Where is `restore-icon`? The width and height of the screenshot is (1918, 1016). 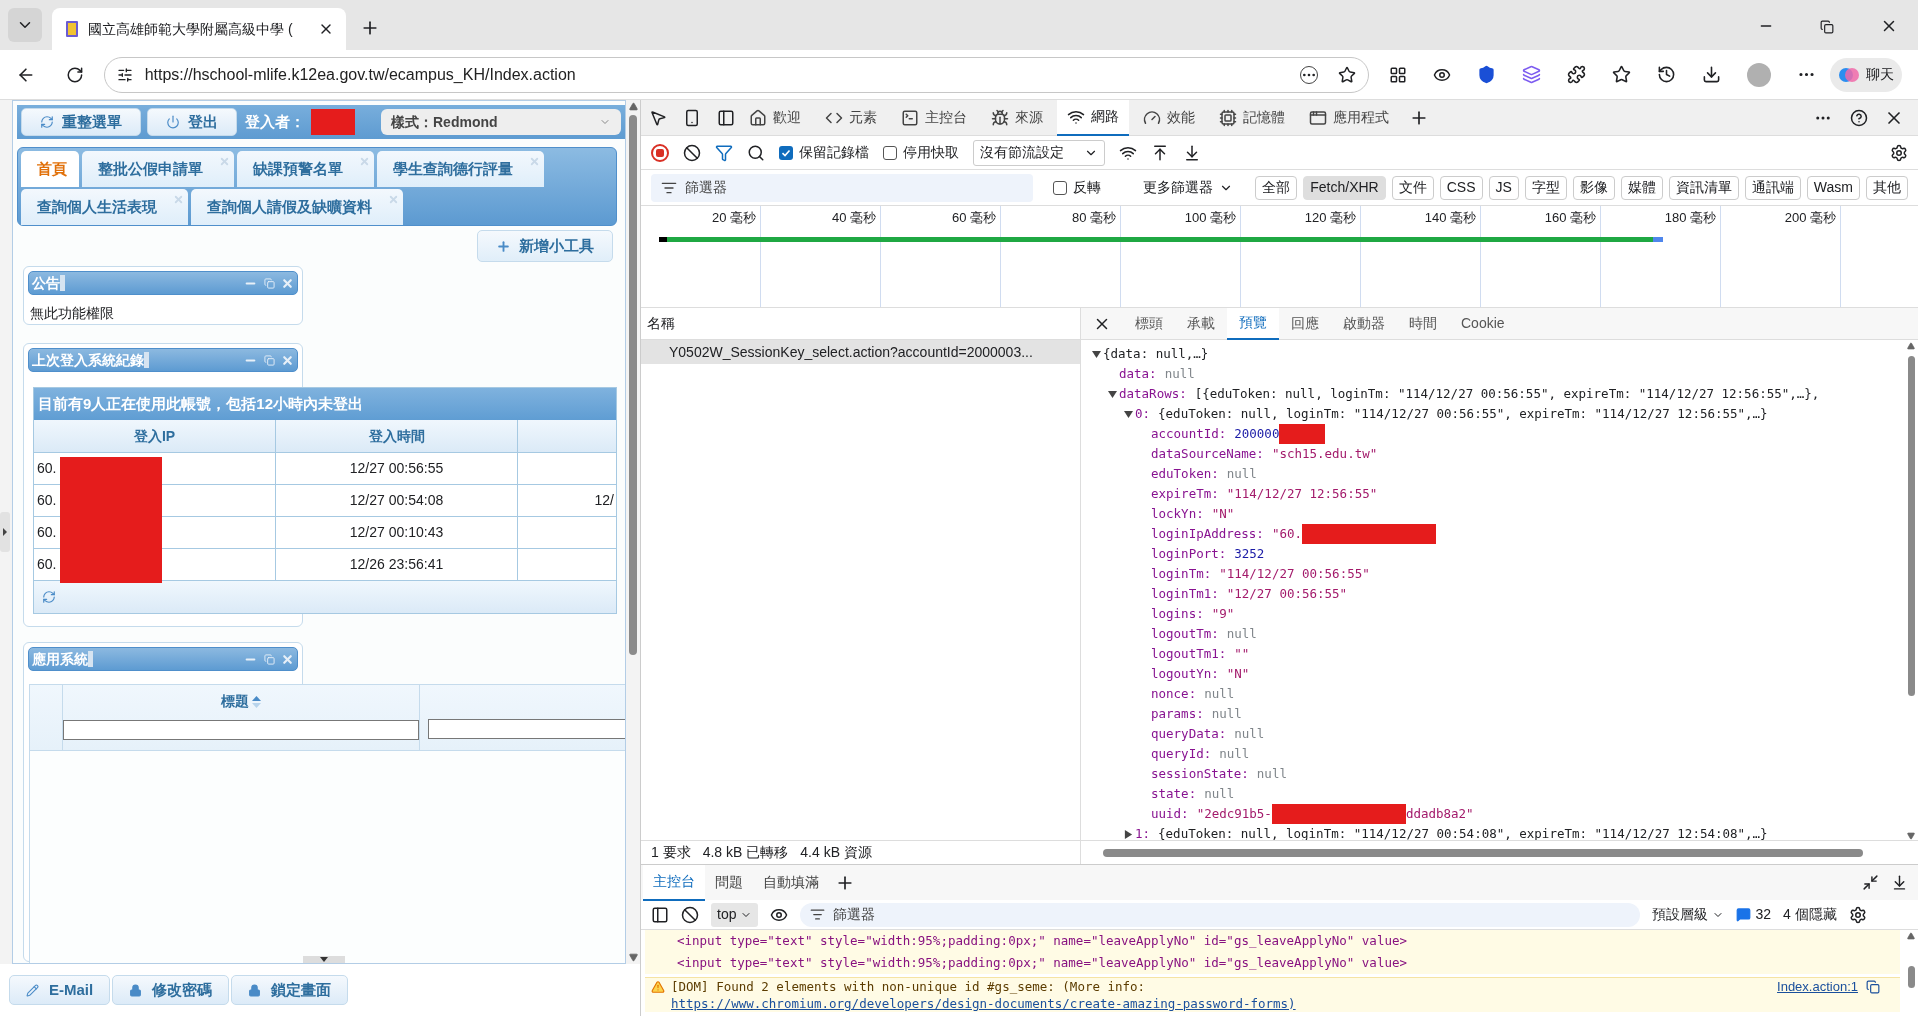 restore-icon is located at coordinates (1827, 27).